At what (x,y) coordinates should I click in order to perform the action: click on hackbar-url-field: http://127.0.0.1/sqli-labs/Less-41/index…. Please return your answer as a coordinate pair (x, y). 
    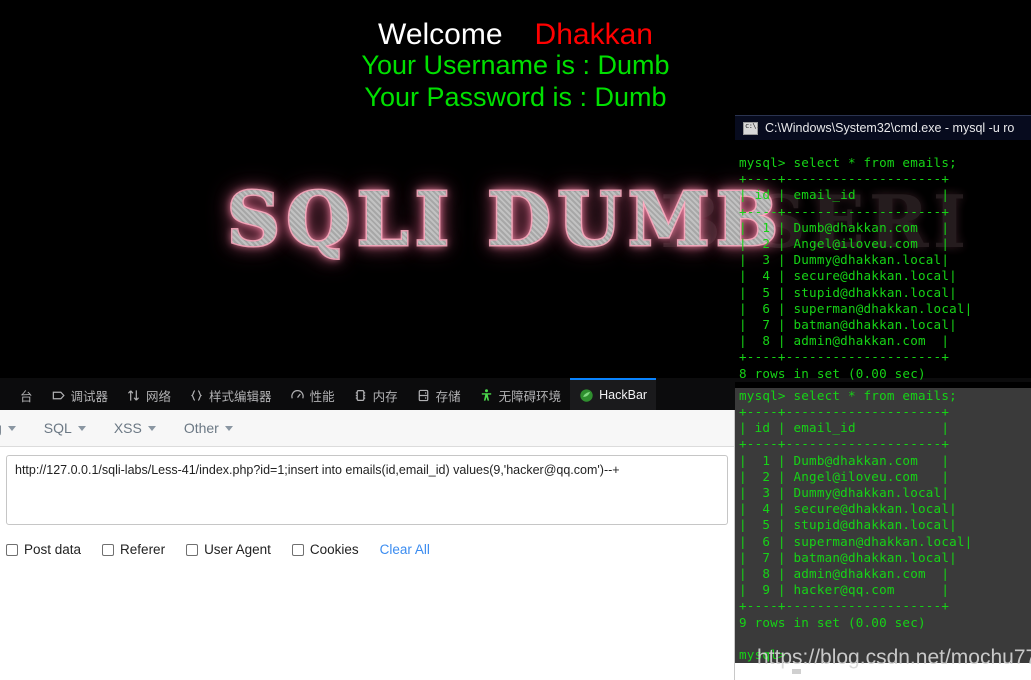
    Looking at the image, I should click on (367, 490).